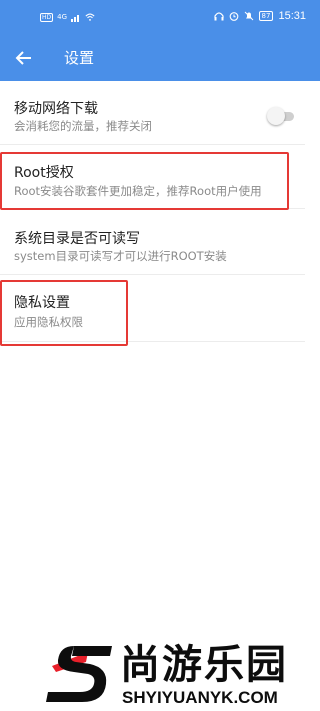 Image resolution: width=320 pixels, height=711 pixels. What do you see at coordinates (152, 244) in the screenshot?
I see `setting-system-directory: 系统目录是否可读写 system目录可读写才可以进行ROOT安装` at bounding box center [152, 244].